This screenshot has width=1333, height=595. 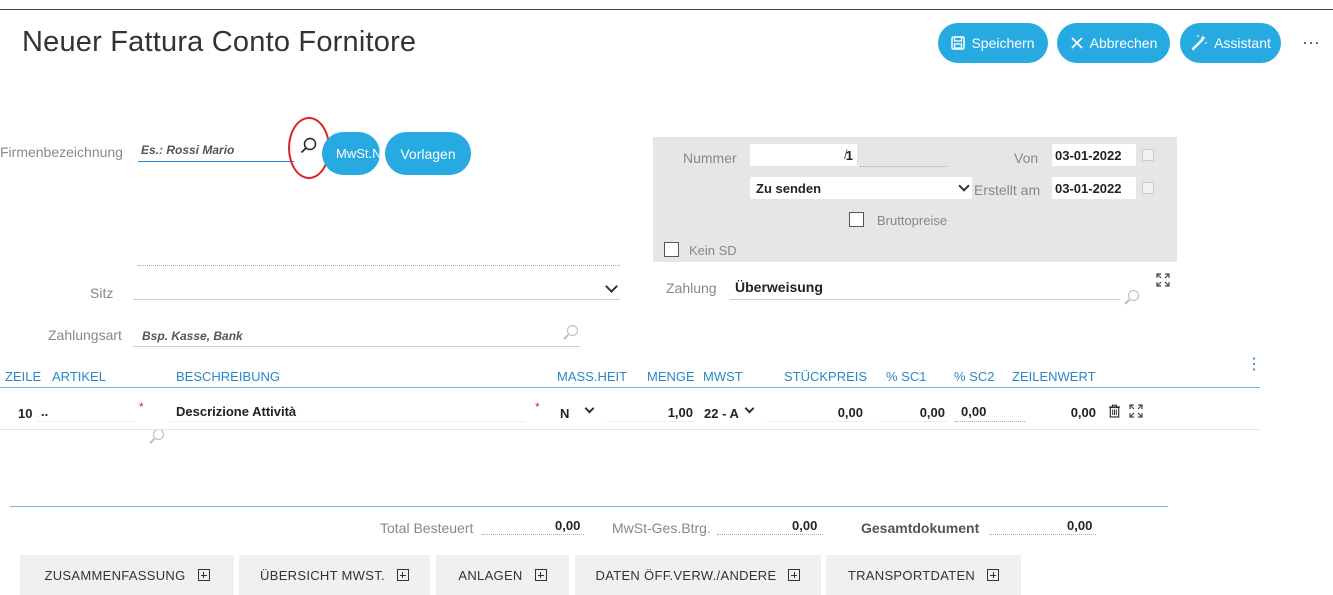 I want to click on taxed-total-field, so click(x=533, y=534).